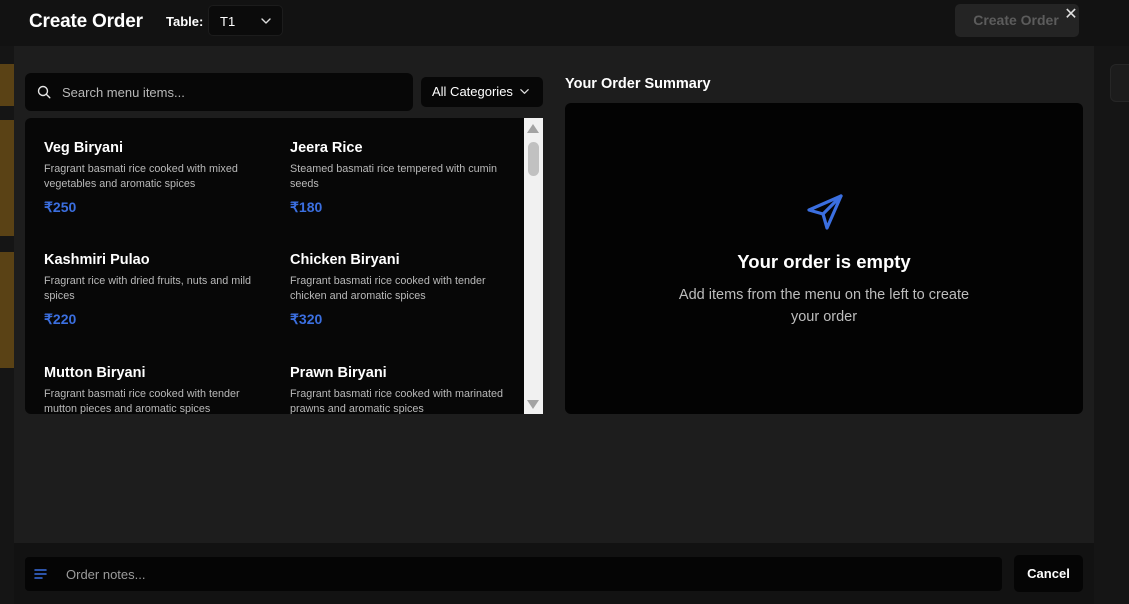 Image resolution: width=1129 pixels, height=604 pixels. Describe the element at coordinates (345, 260) in the screenshot. I see `menu-item-name: Chicken Biryani` at that location.